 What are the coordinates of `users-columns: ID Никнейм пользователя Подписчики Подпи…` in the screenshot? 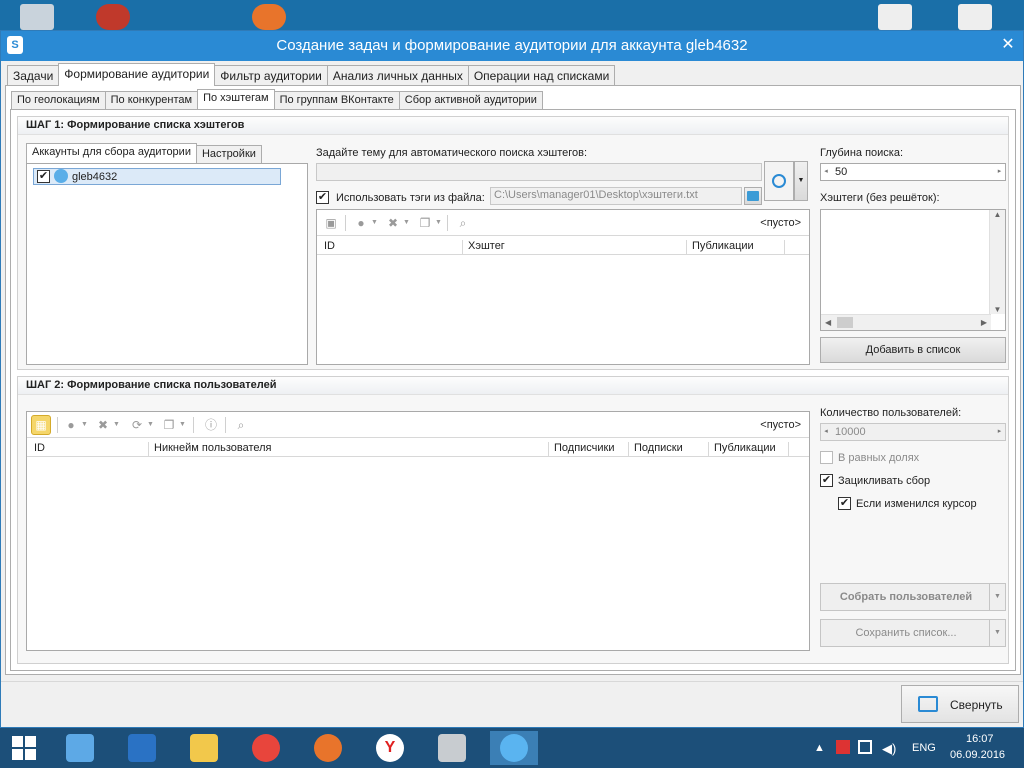 It's located at (418, 448).